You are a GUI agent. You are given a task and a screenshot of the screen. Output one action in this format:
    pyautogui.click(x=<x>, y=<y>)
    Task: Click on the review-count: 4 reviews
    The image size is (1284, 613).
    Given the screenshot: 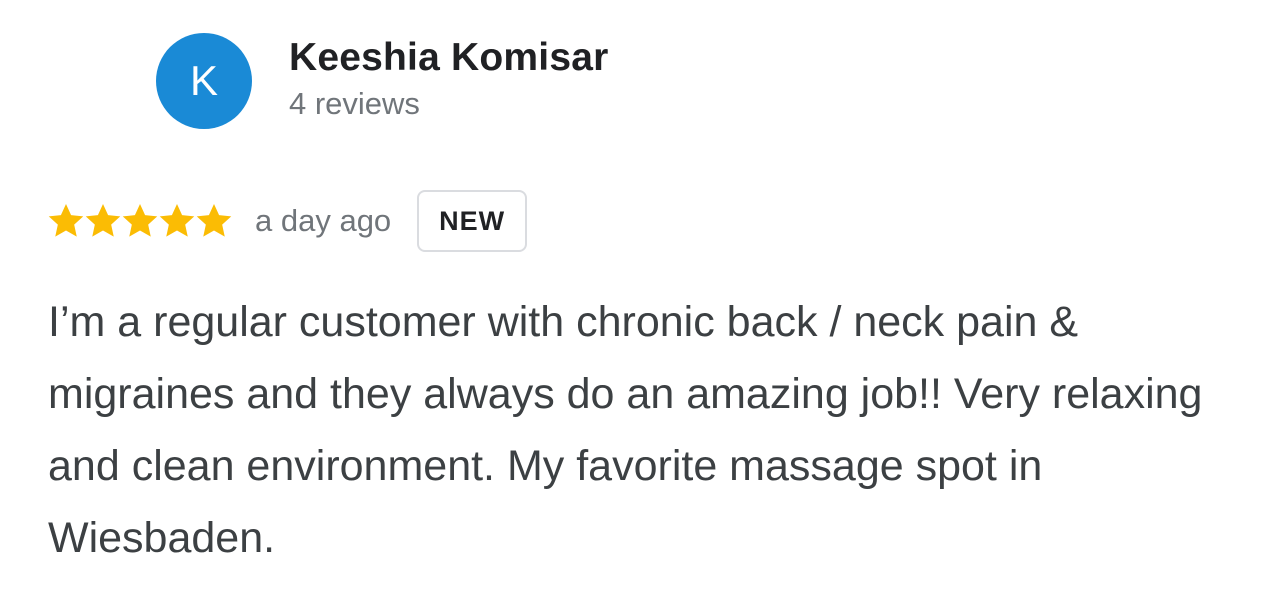 What is the action you would take?
    pyautogui.click(x=354, y=103)
    